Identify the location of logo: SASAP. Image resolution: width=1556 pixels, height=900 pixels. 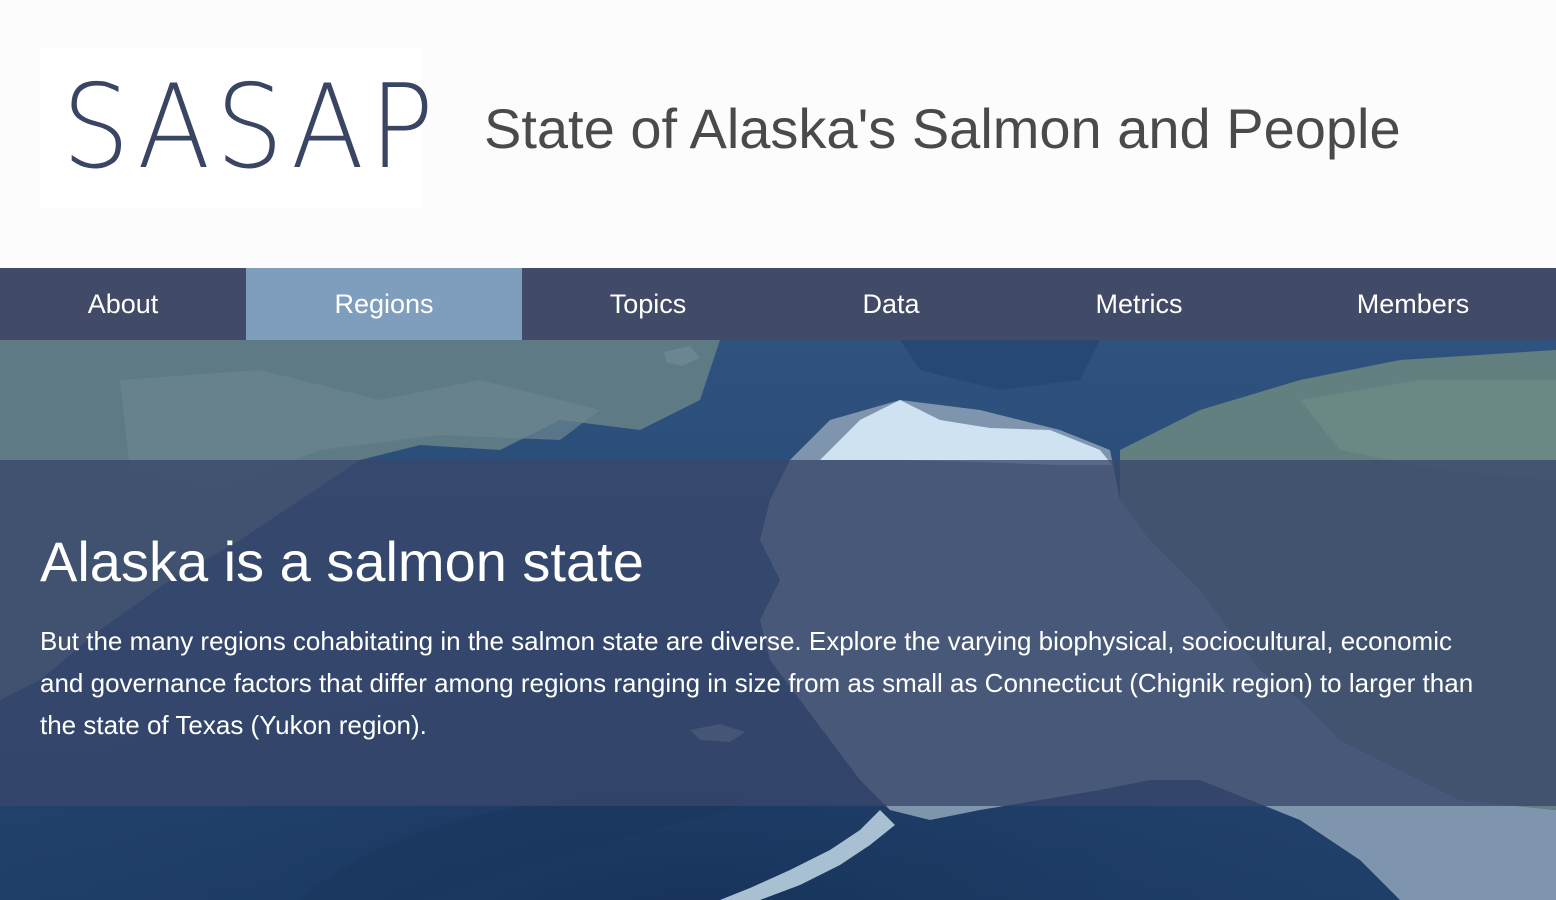
(237, 128).